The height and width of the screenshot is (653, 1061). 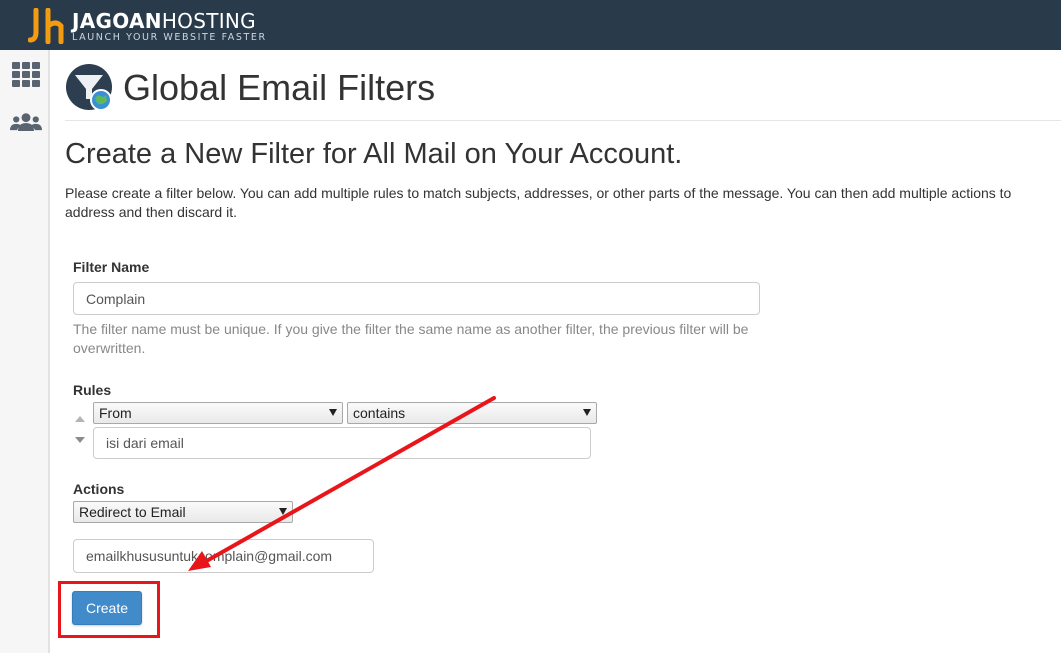 What do you see at coordinates (279, 87) in the screenshot?
I see `page-title: Global Email Filters` at bounding box center [279, 87].